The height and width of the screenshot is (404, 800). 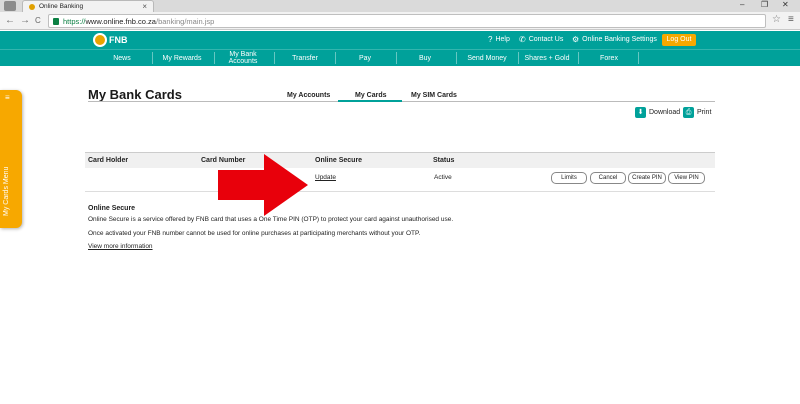 I want to click on reload-icon: C, so click(x=38, y=20).